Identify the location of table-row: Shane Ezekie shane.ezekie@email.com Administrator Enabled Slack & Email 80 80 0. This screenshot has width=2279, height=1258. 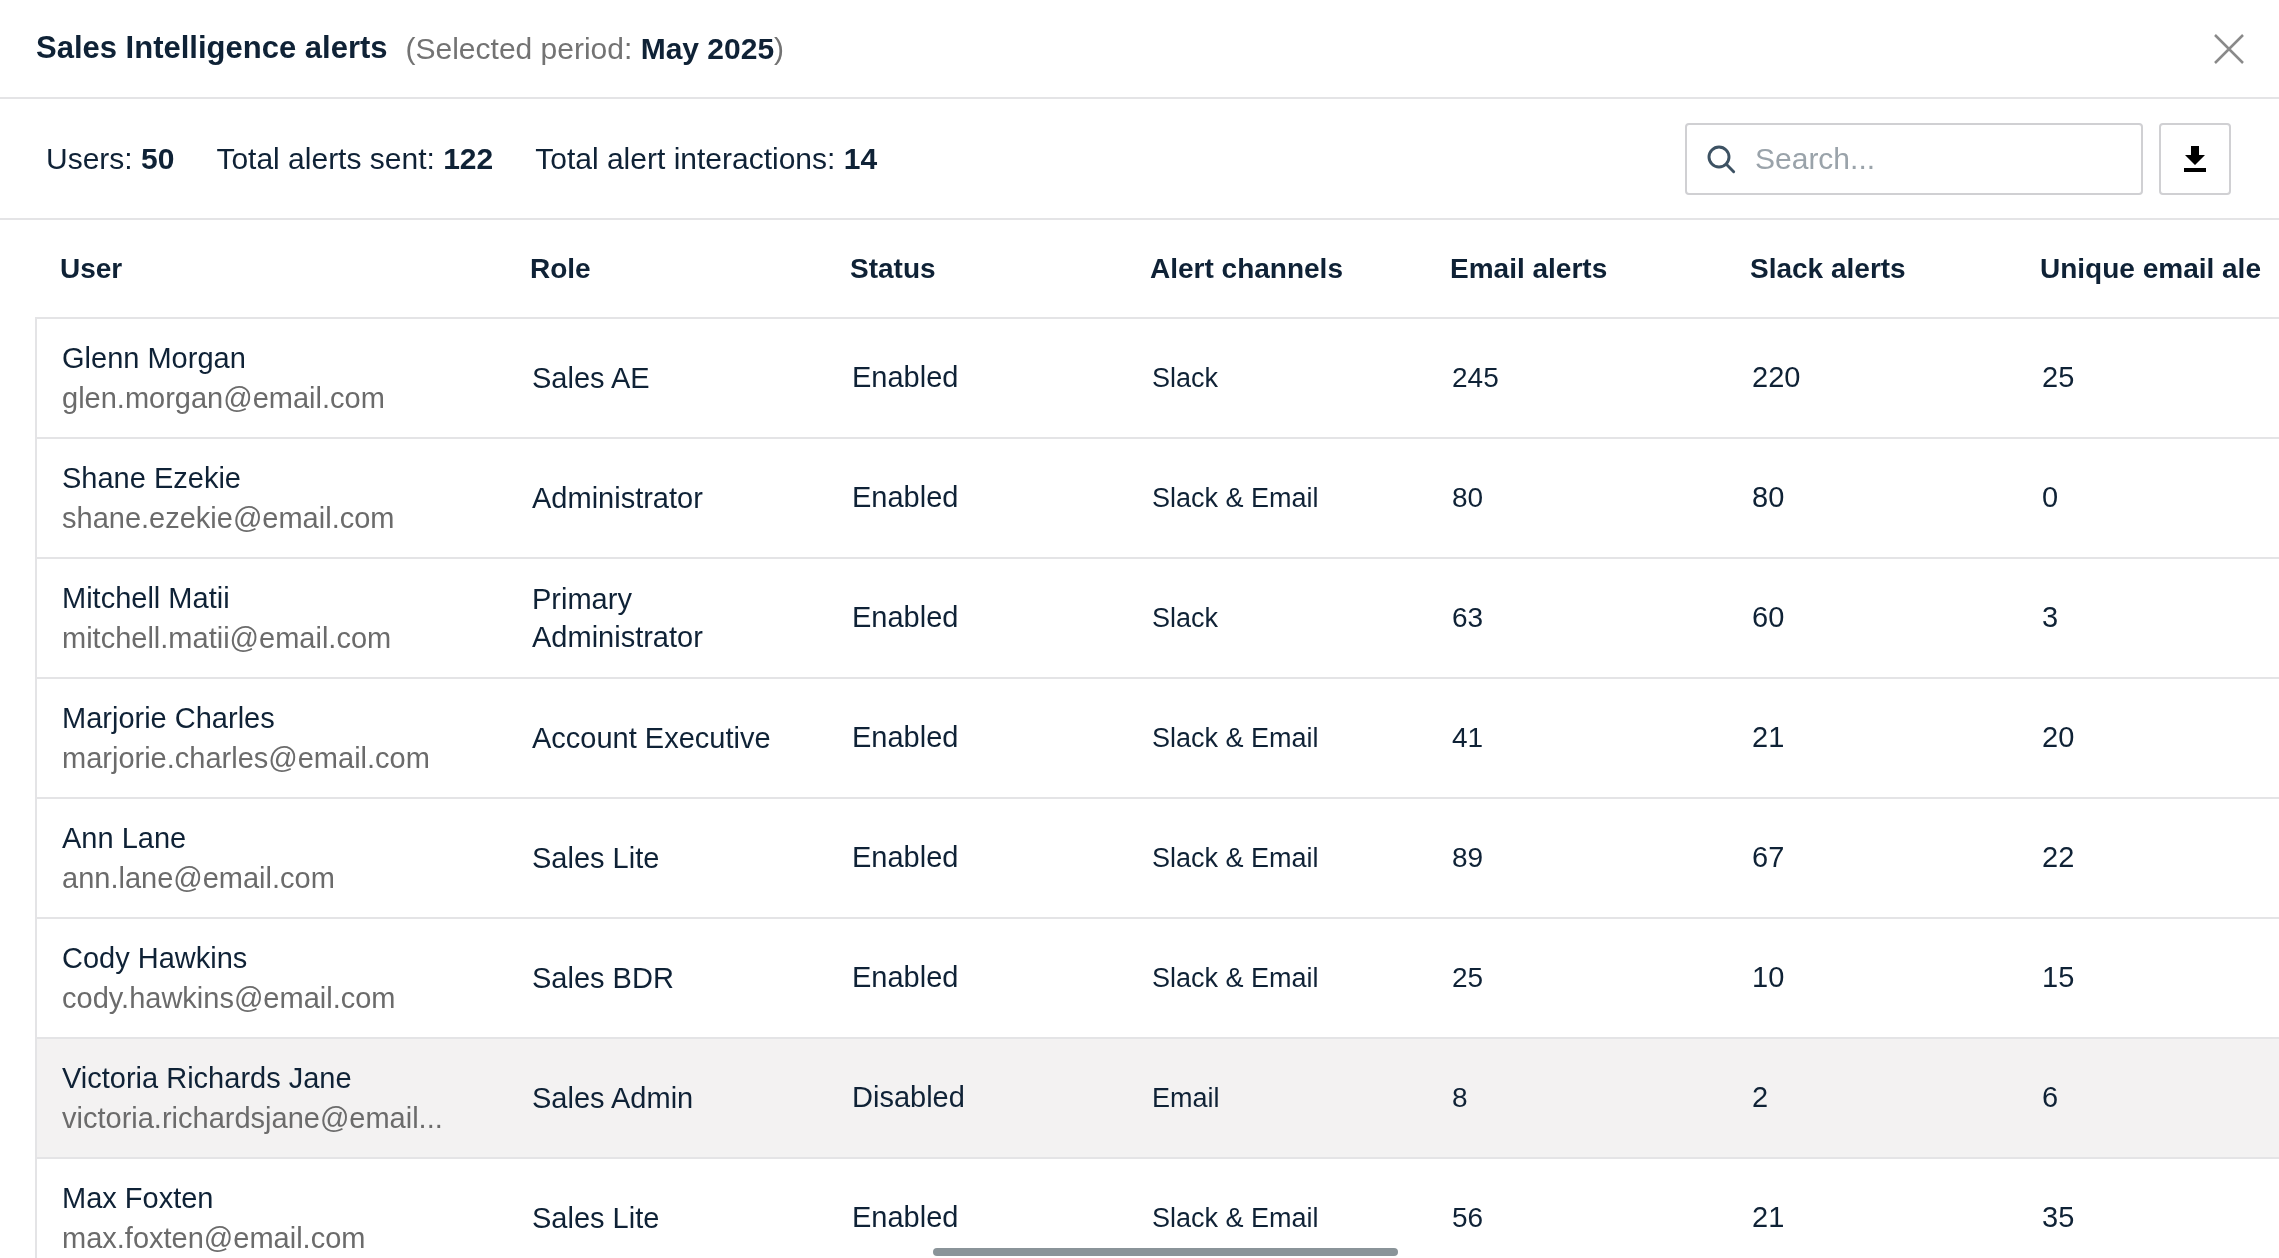
(1157, 499).